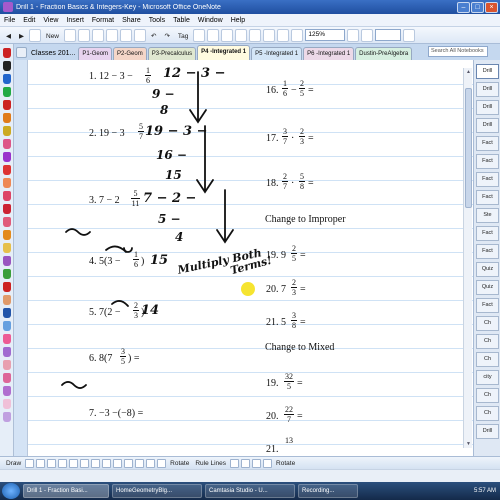  Describe the element at coordinates (35, 35) in the screenshot. I see `notebook-icon` at that location.